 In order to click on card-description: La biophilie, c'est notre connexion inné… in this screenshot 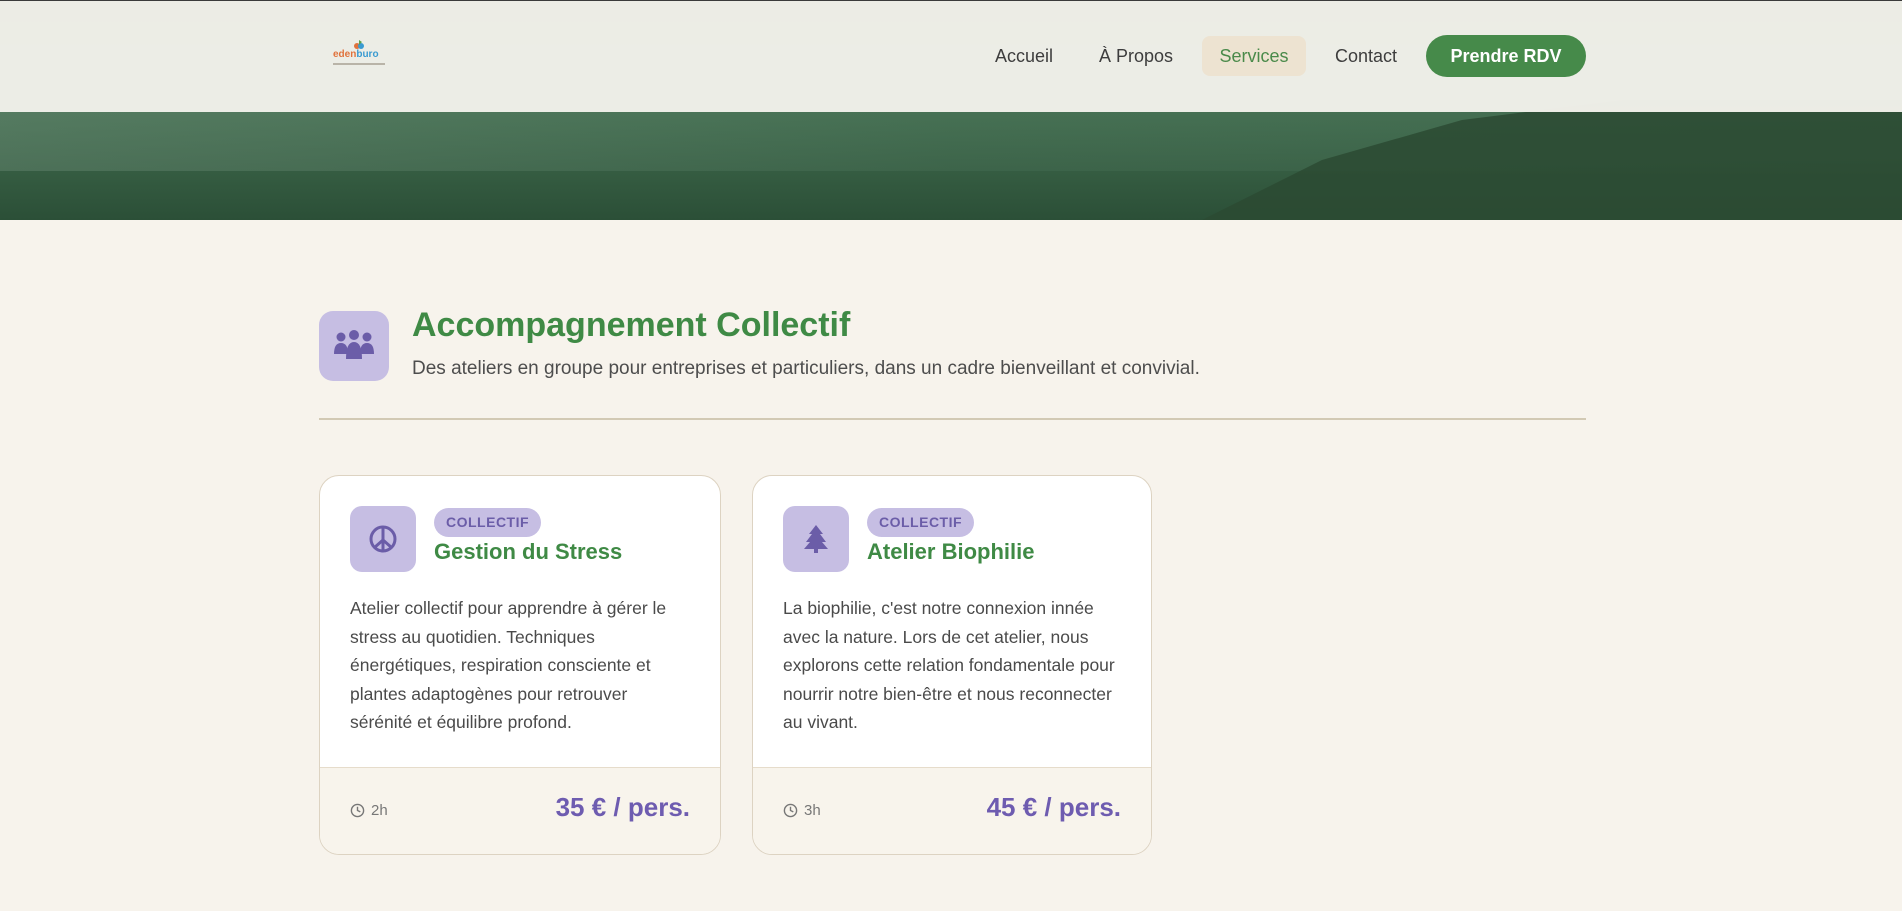, I will do `click(949, 665)`.